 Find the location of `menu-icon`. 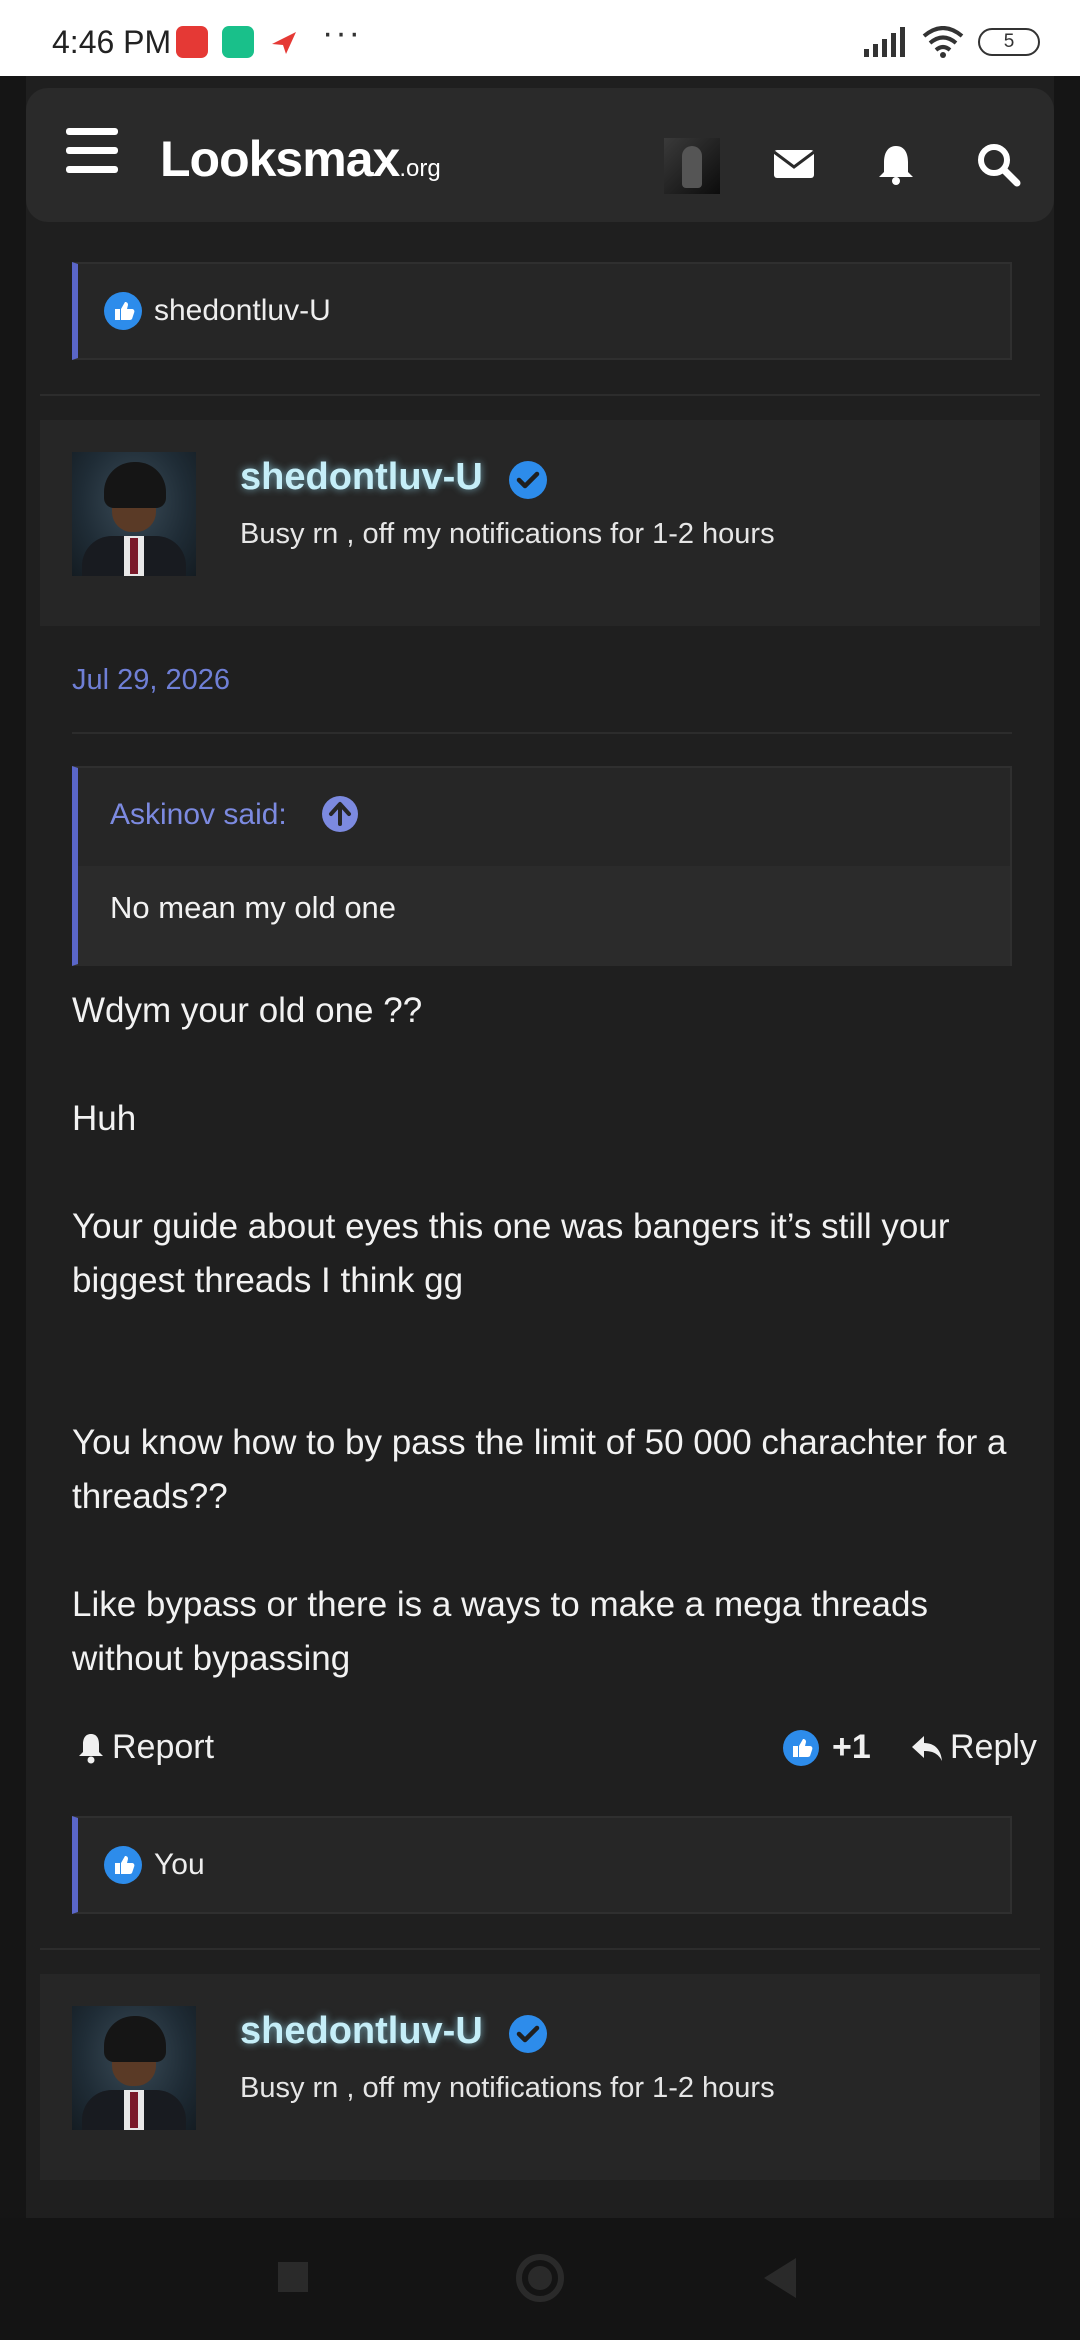

menu-icon is located at coordinates (92, 151).